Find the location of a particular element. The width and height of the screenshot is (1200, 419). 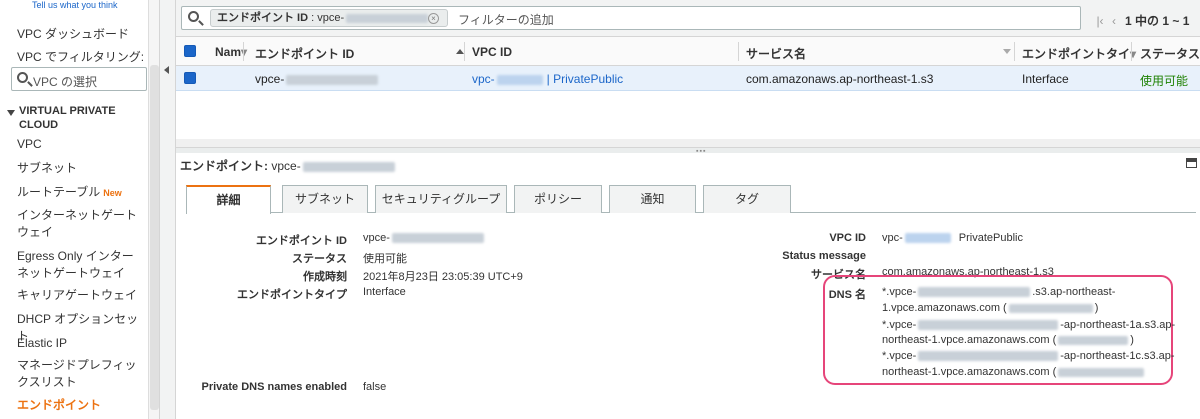

sidebar-item-vpc: VPC is located at coordinates (81, 144).